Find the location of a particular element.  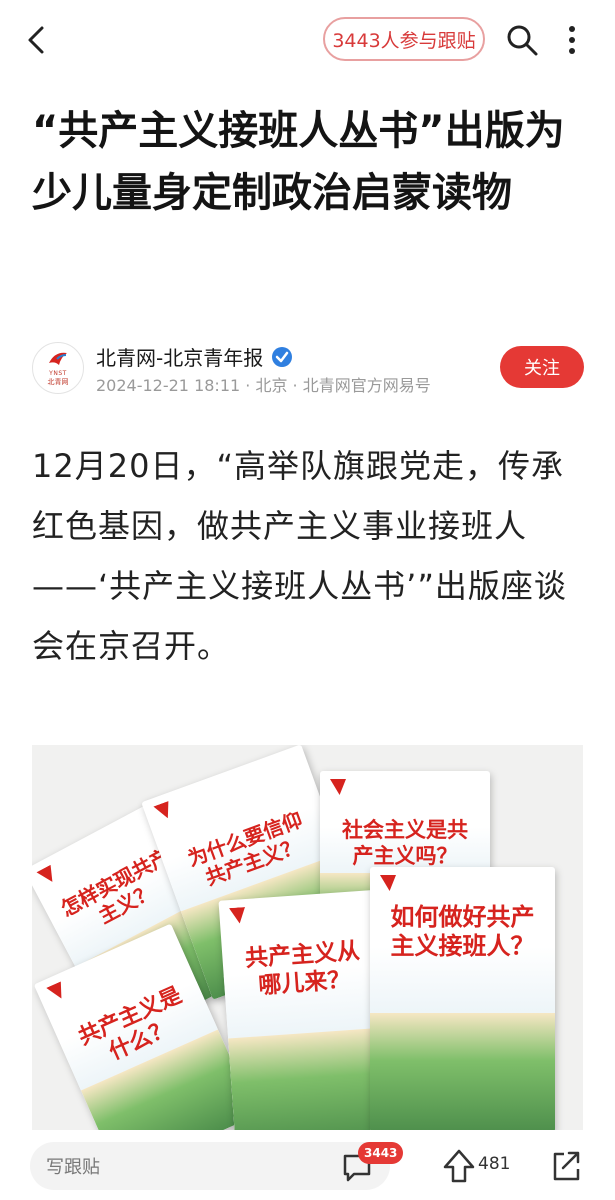

verified-check-icon is located at coordinates (282, 356).